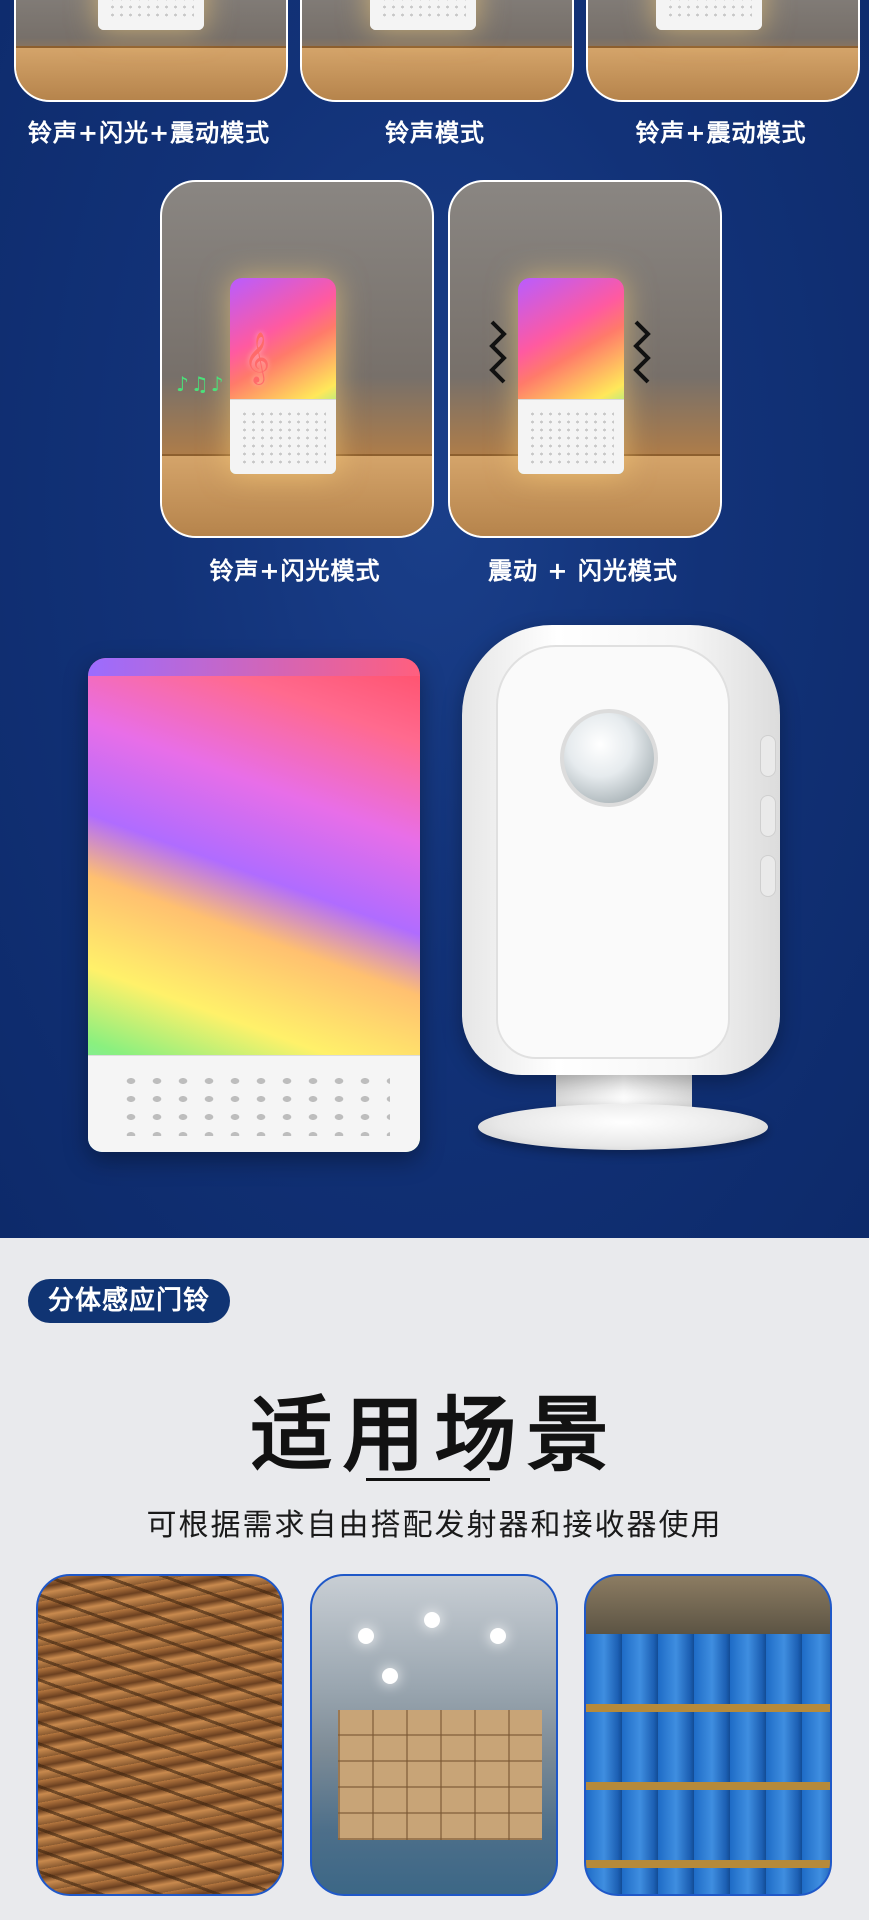 Image resolution: width=869 pixels, height=1920 pixels. What do you see at coordinates (160, 1735) in the screenshot?
I see `scene-image-rebar` at bounding box center [160, 1735].